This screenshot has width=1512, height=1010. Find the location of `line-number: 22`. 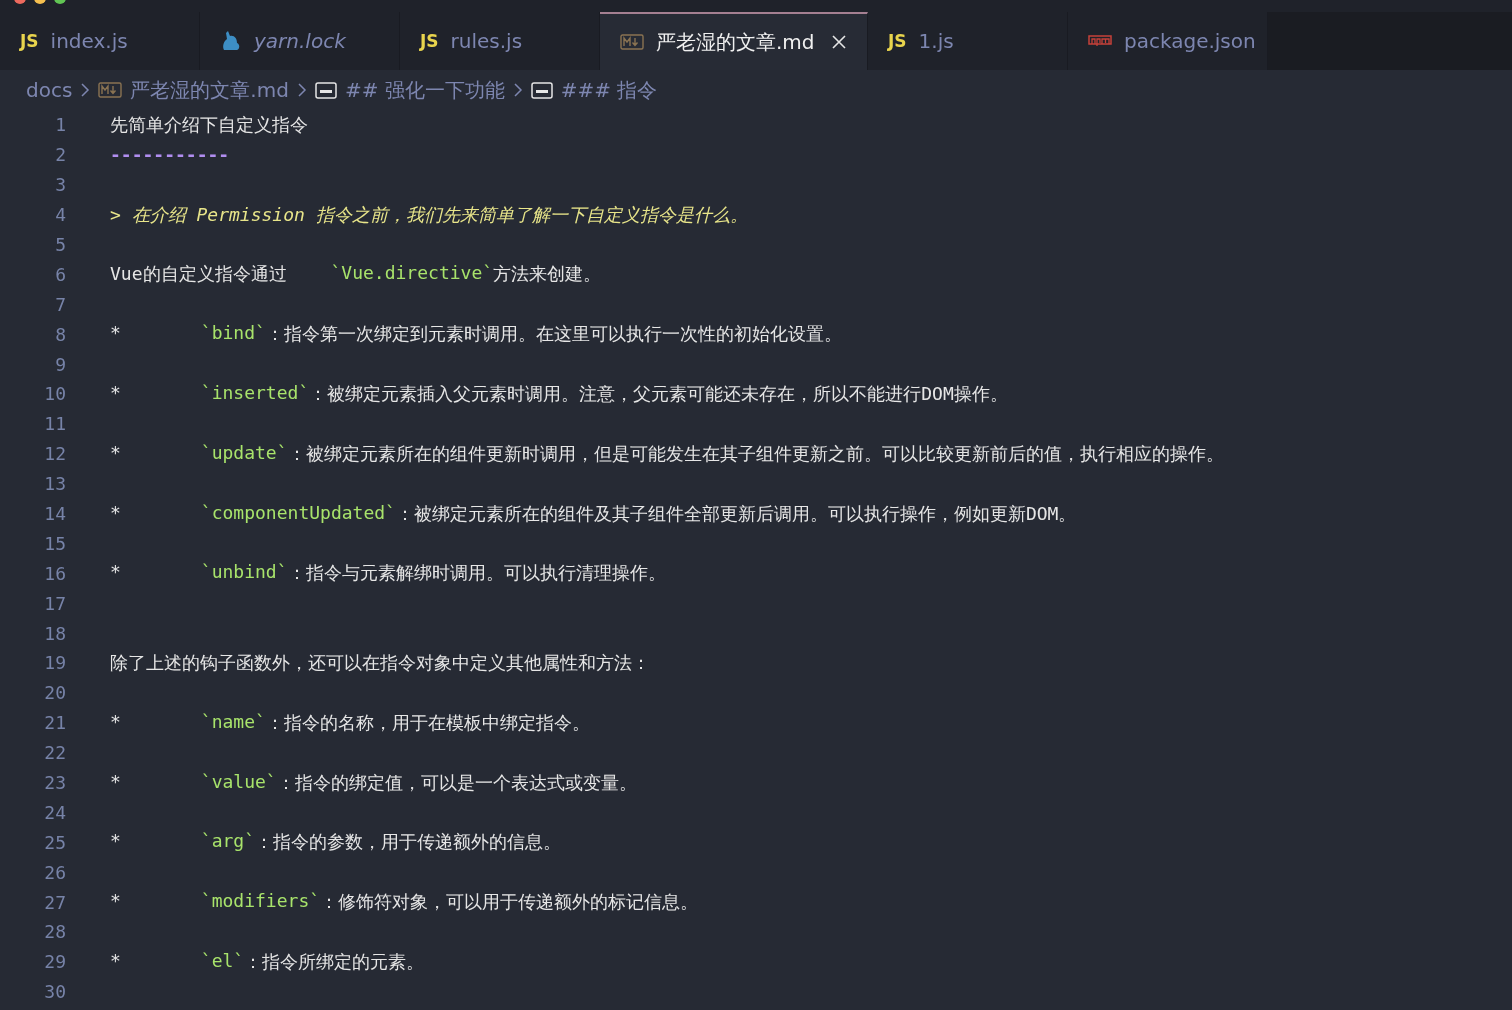

line-number: 22 is located at coordinates (54, 753).